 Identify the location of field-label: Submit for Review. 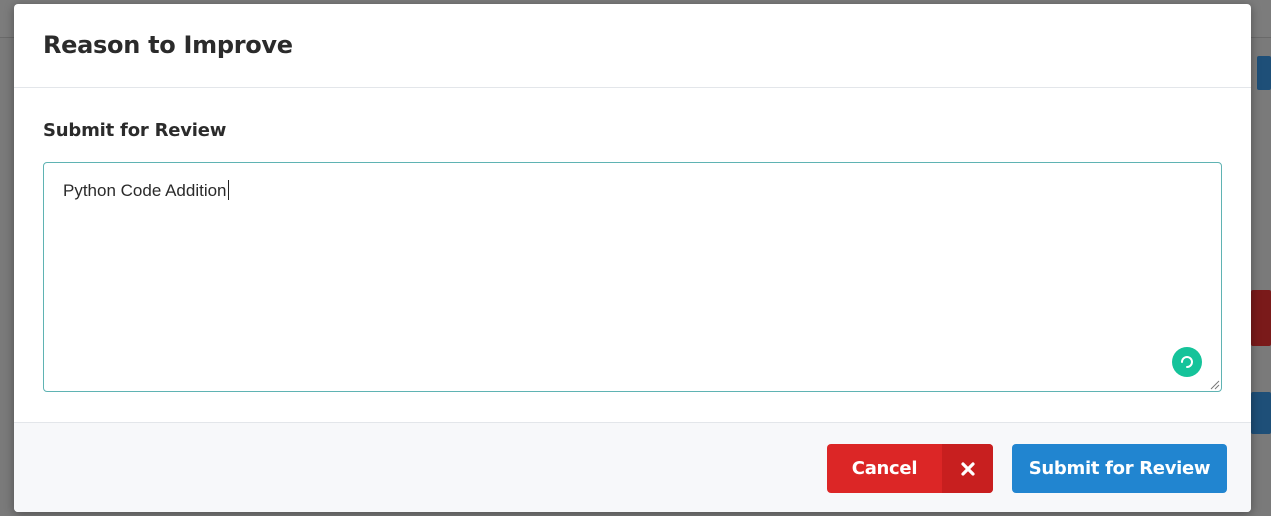
(135, 130).